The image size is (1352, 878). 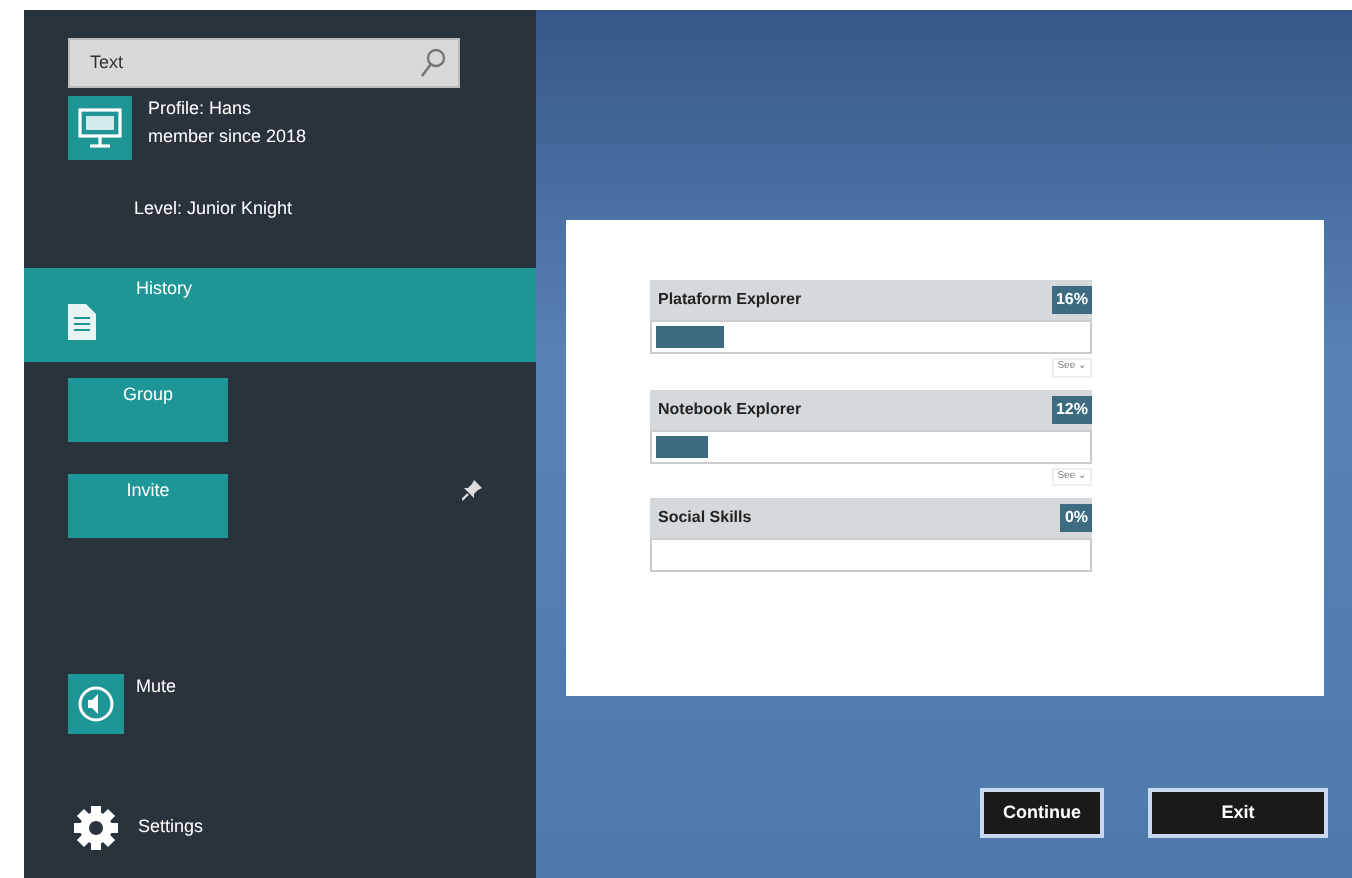 What do you see at coordinates (1071, 300) in the screenshot?
I see `percent-badge: 16%` at bounding box center [1071, 300].